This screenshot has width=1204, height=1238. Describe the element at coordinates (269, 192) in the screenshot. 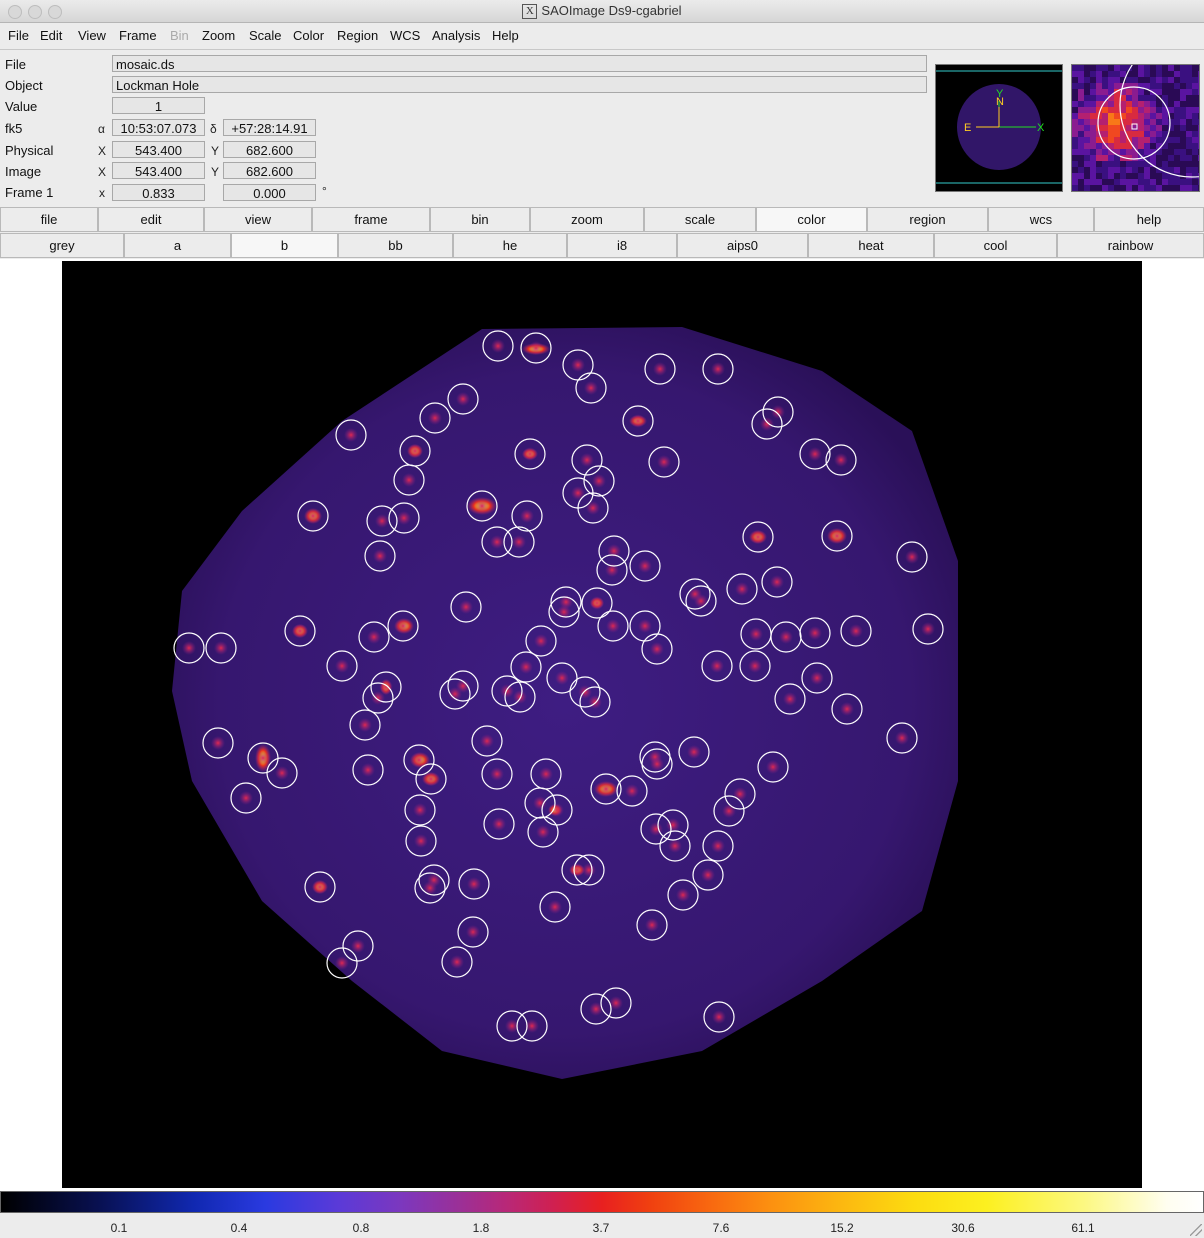

I see `angle-field: 0.000` at that location.